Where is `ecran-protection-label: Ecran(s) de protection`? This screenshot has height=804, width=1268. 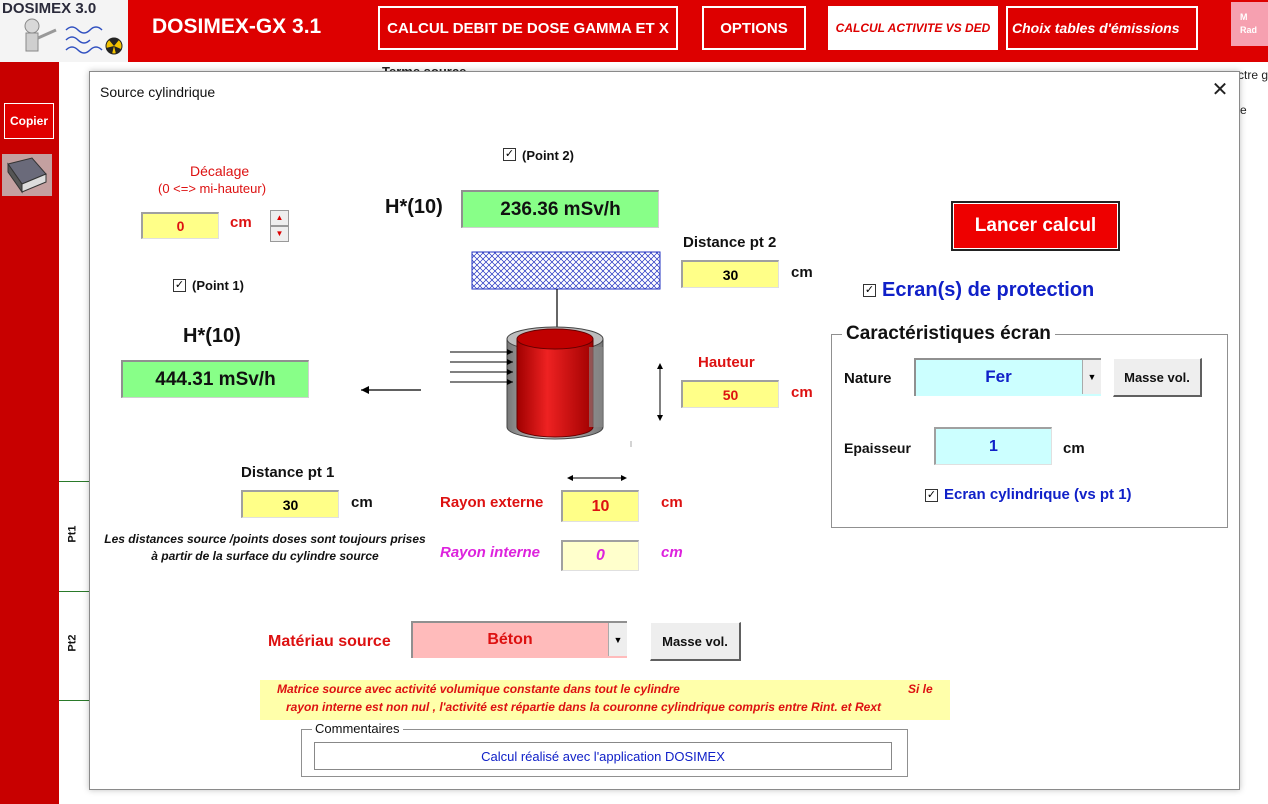 ecran-protection-label: Ecran(s) de protection is located at coordinates (988, 290).